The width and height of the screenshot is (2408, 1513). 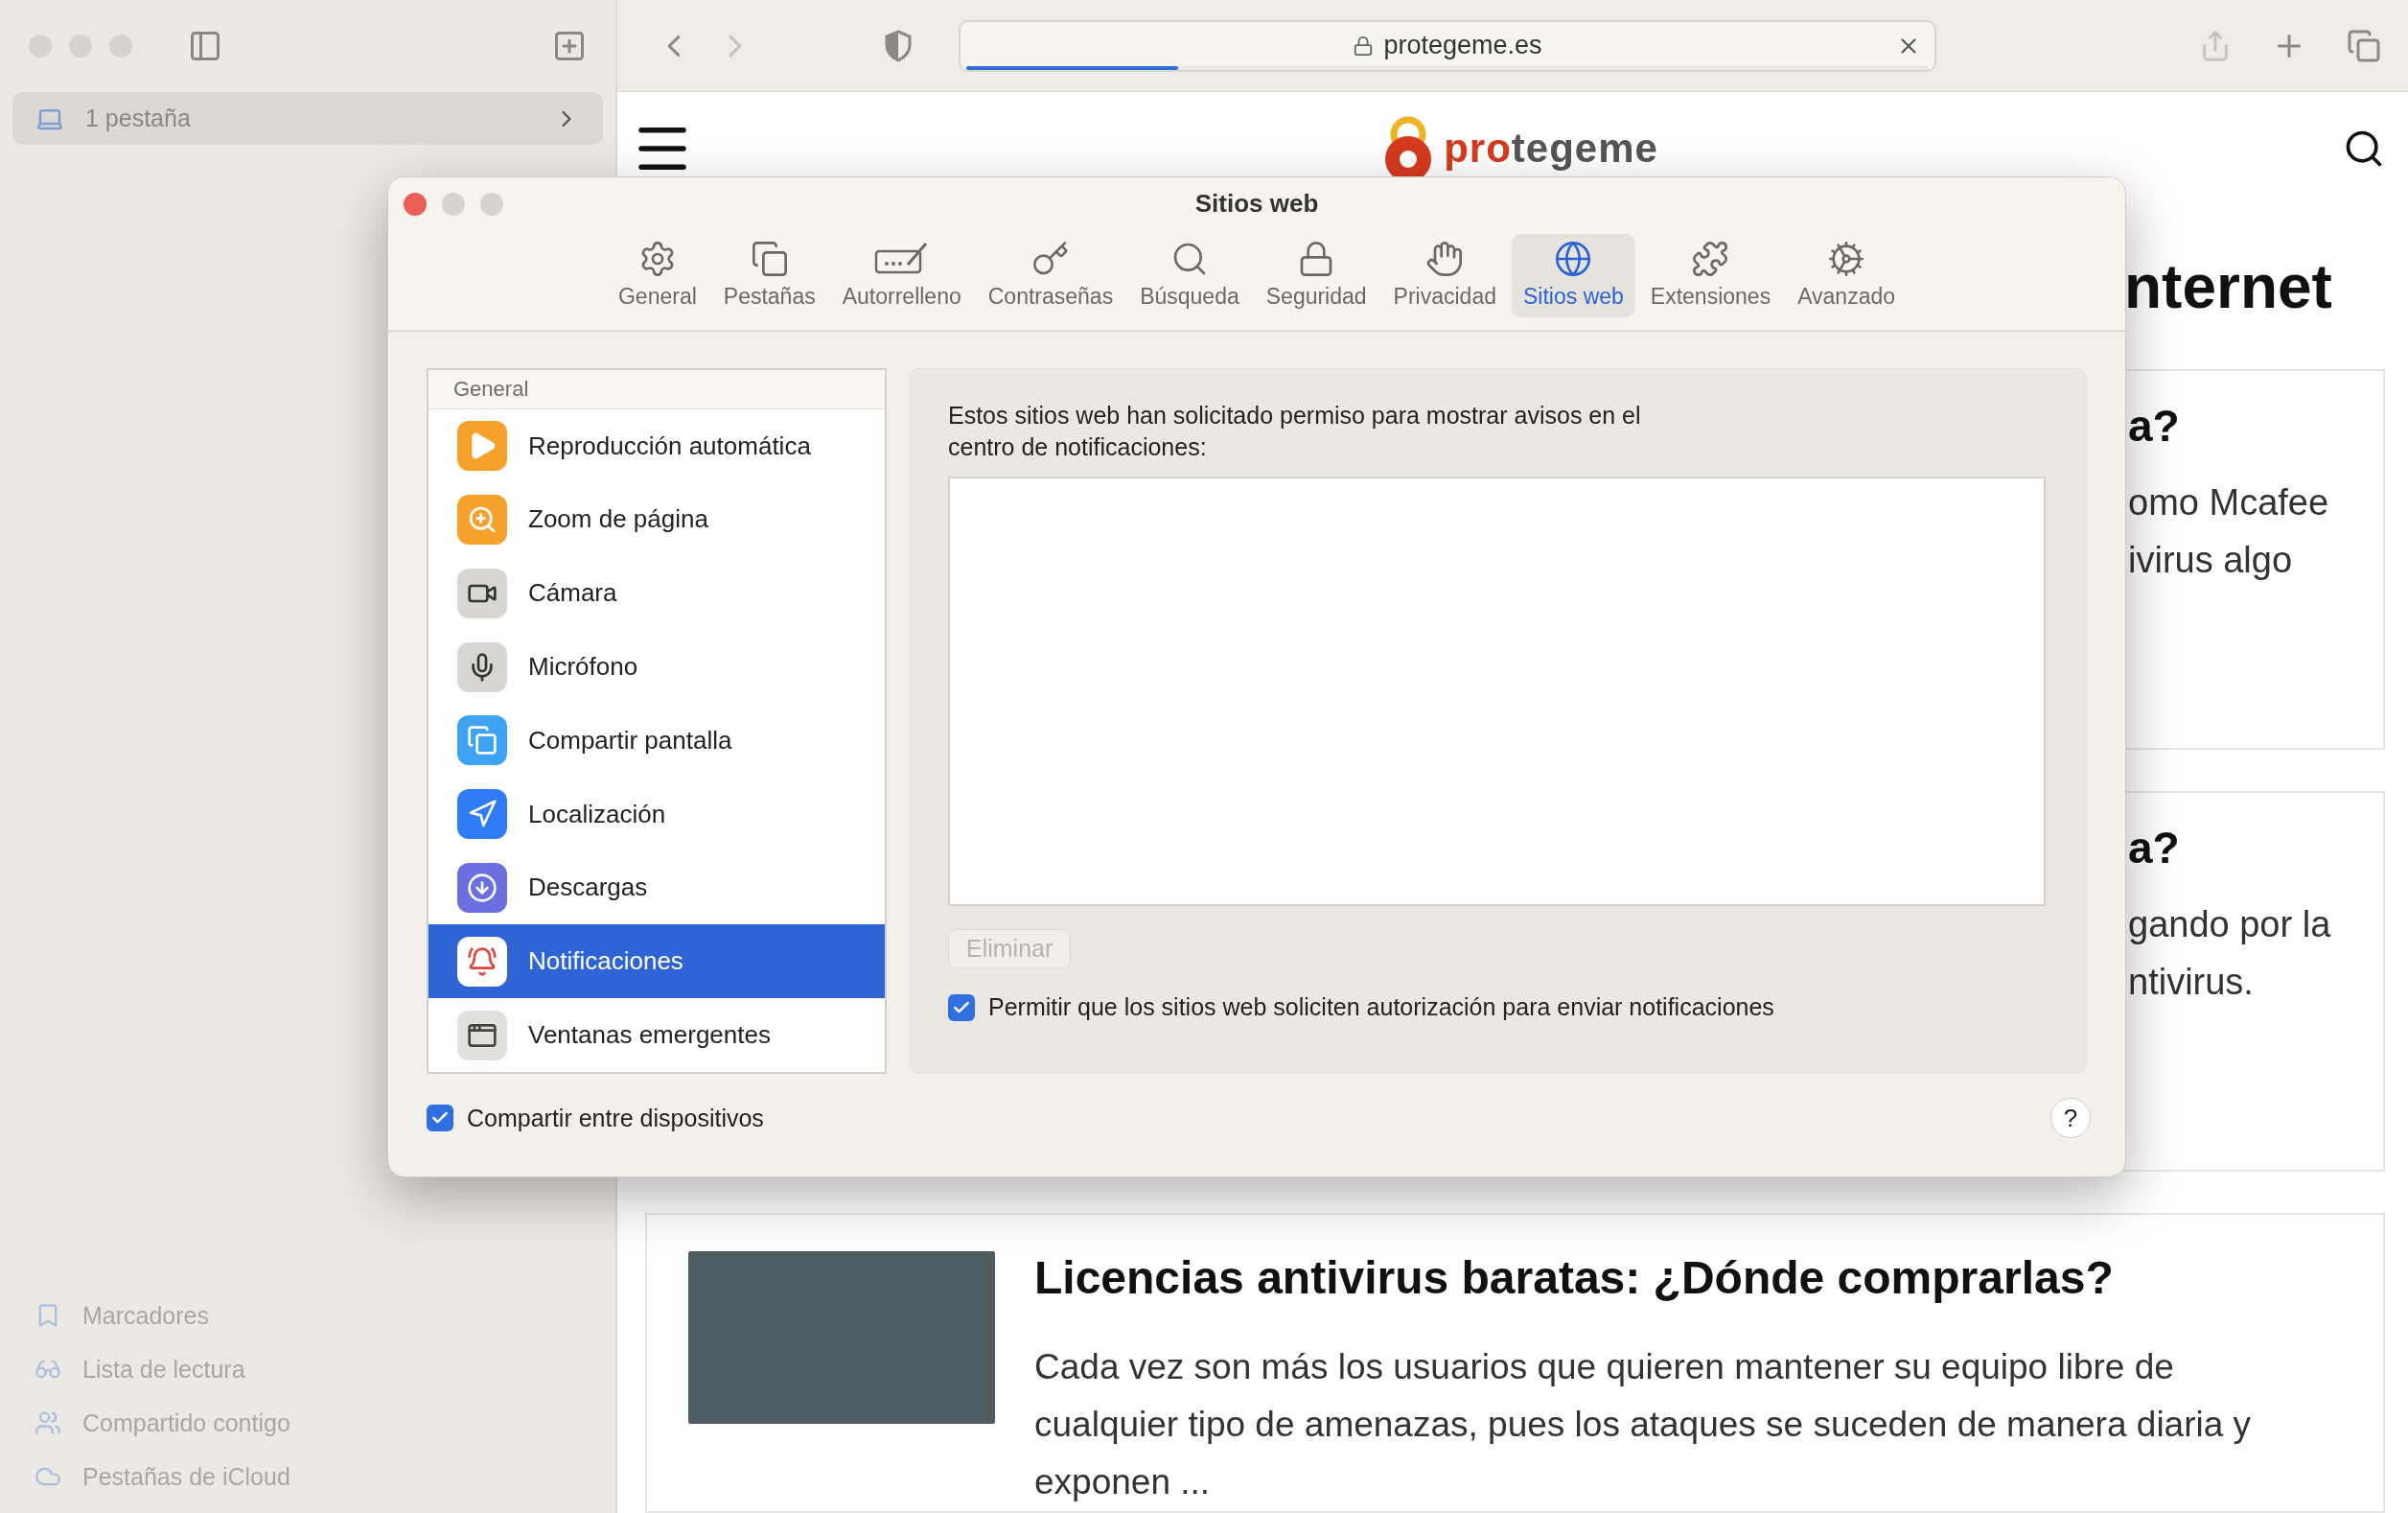 I want to click on shield-icon, so click(x=898, y=45).